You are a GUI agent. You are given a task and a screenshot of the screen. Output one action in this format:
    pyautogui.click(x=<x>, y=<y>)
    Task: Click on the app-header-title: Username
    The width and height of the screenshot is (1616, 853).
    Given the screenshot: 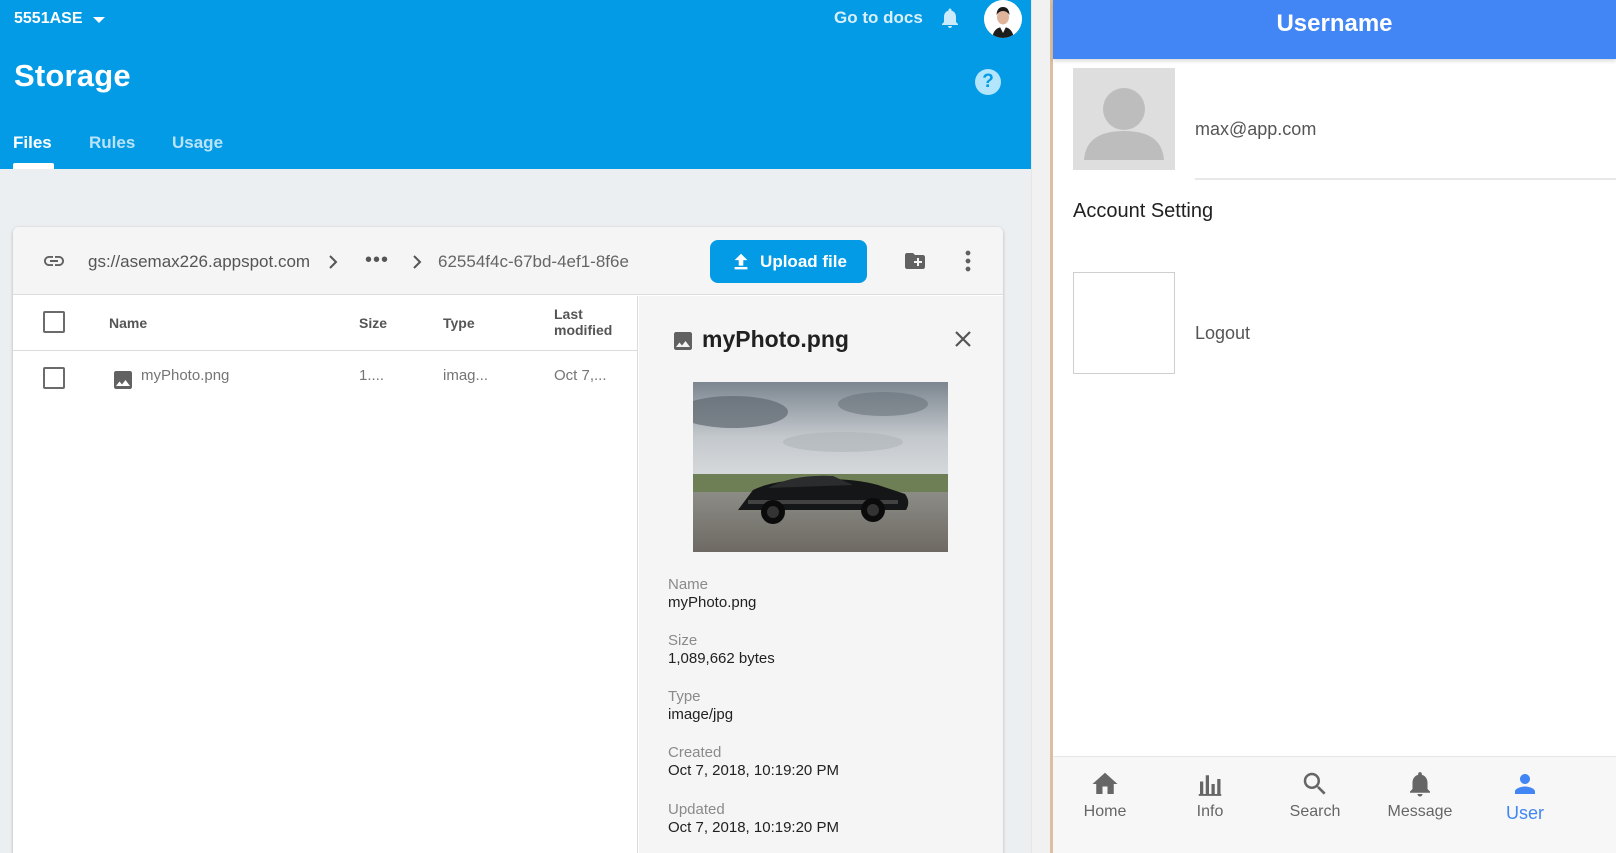 What is the action you would take?
    pyautogui.click(x=1334, y=29)
    